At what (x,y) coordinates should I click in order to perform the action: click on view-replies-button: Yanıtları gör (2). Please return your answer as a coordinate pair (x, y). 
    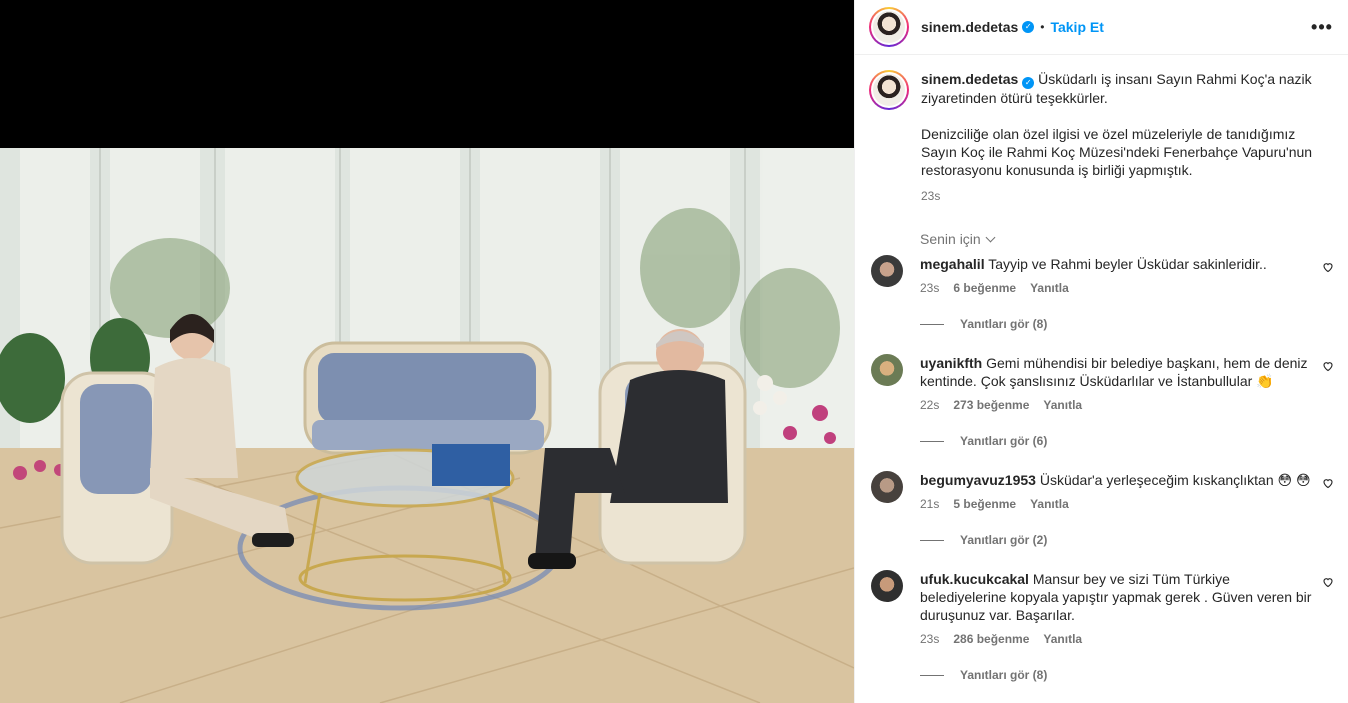
    Looking at the image, I should click on (1127, 540).